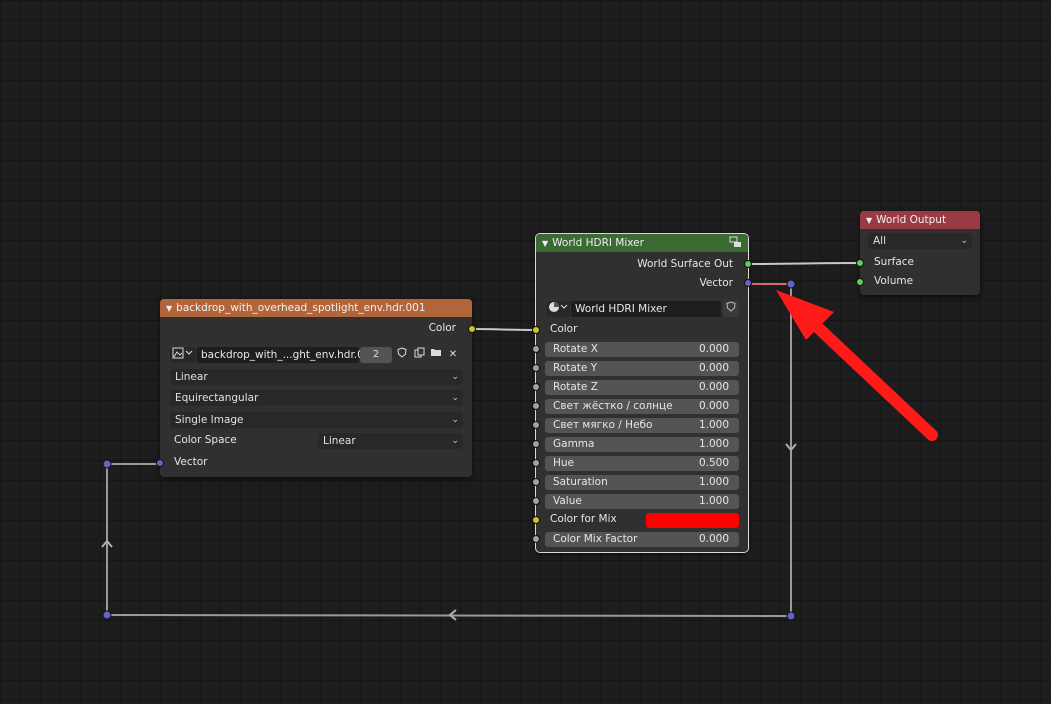  I want to click on link-image-color-to-mixer-color, so click(504, 329).